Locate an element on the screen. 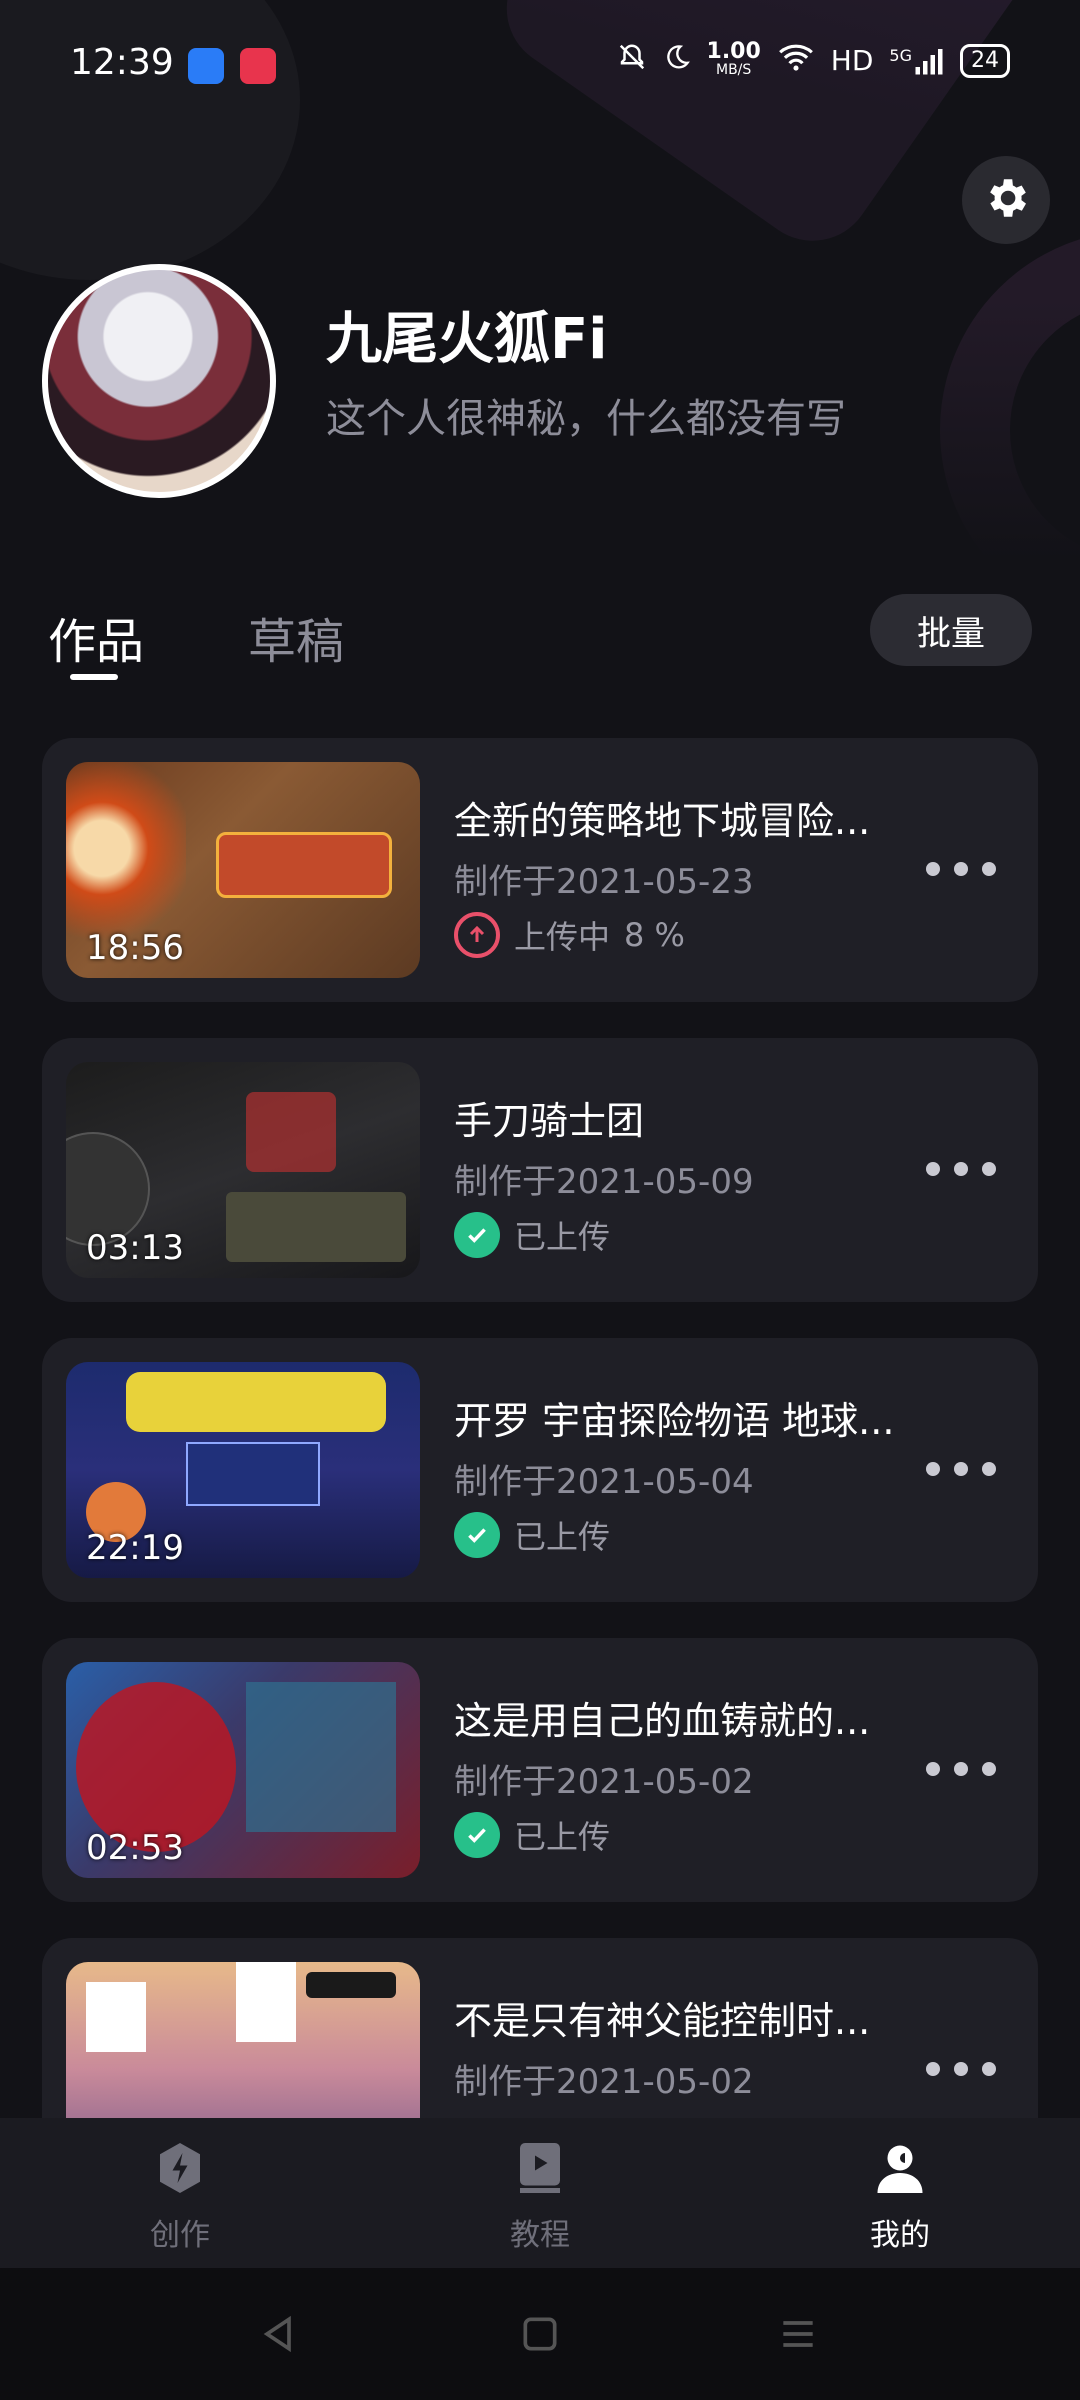  video-card: 03:13 手刀骑士团 制作于2021-05-09 已上传 is located at coordinates (540, 1170).